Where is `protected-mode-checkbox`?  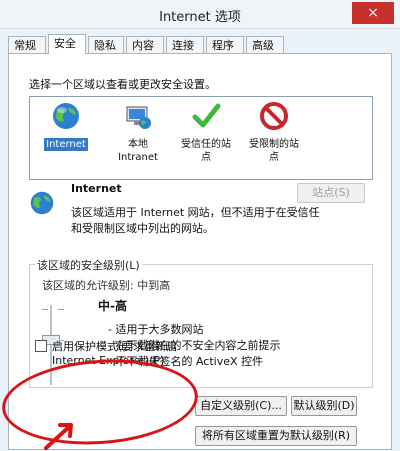 protected-mode-checkbox is located at coordinates (41, 346).